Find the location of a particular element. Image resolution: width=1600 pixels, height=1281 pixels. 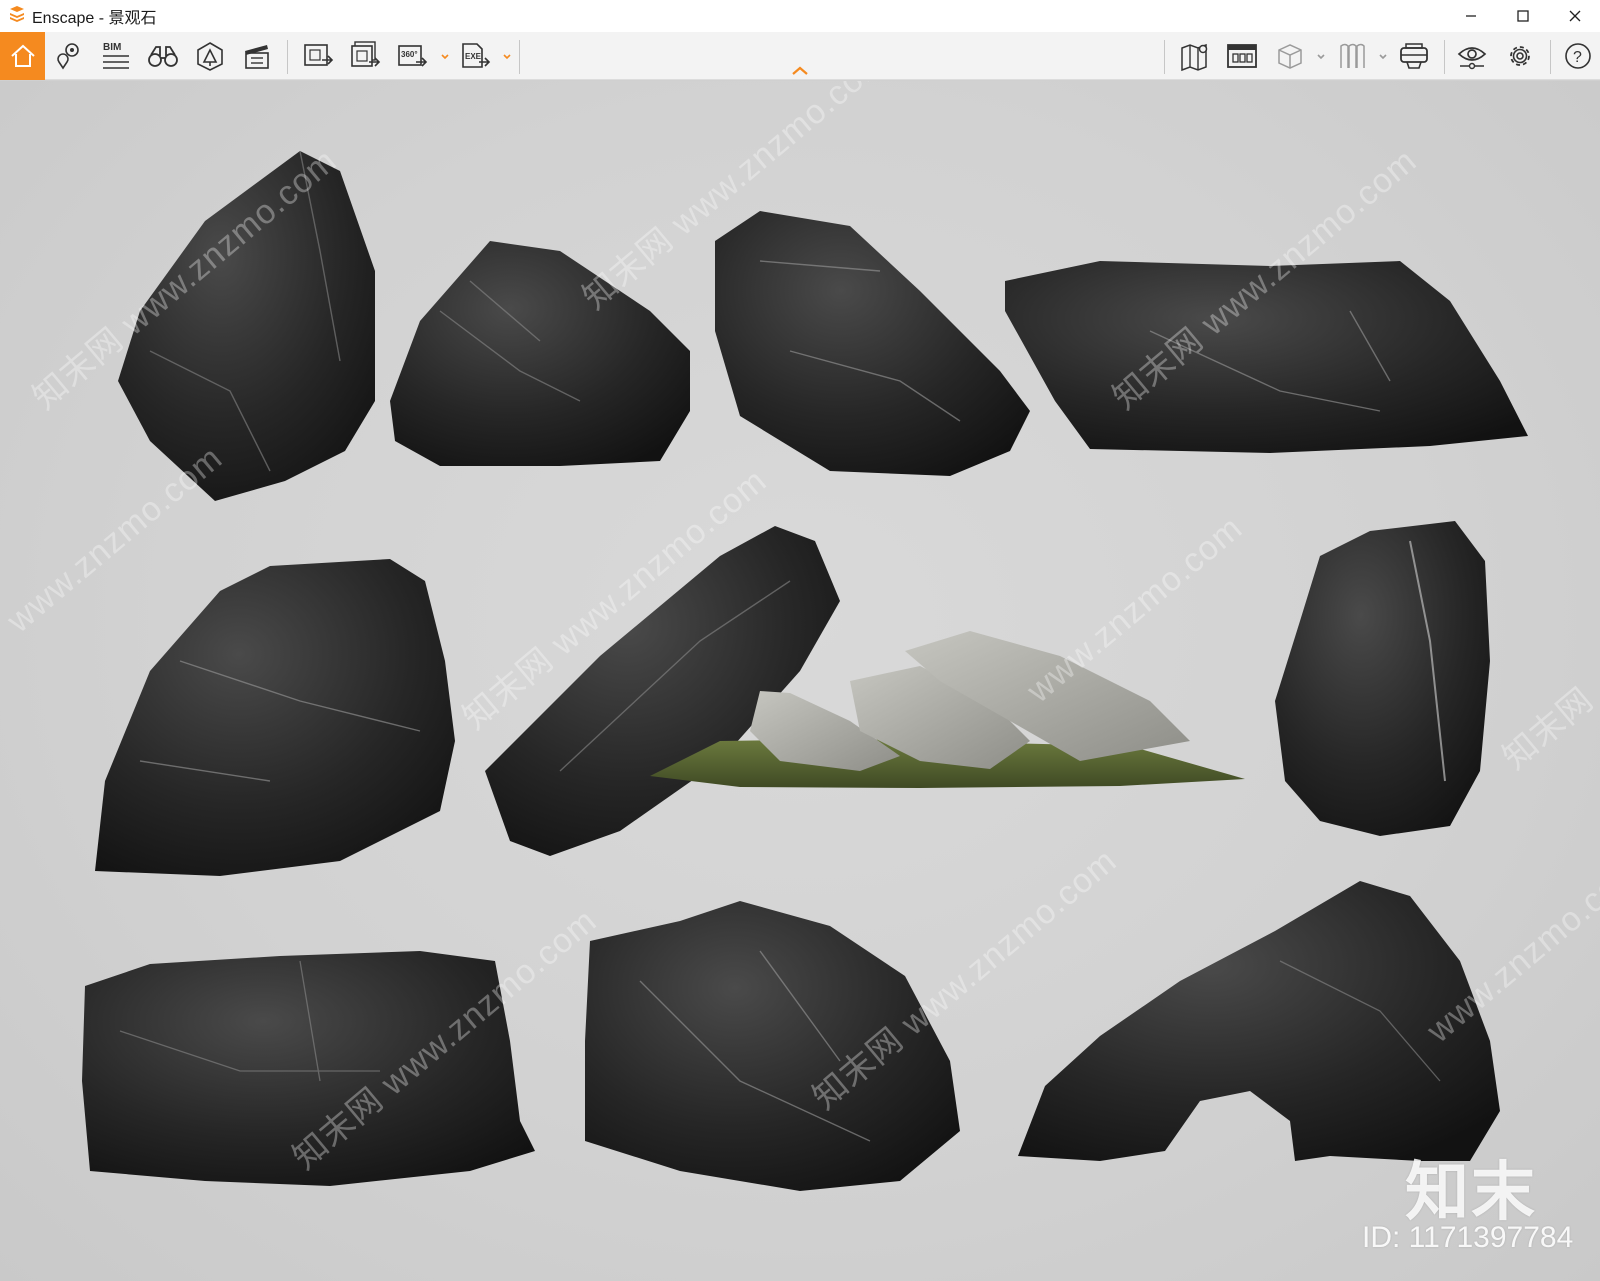

rock-7-upright is located at coordinates (1382, 678).